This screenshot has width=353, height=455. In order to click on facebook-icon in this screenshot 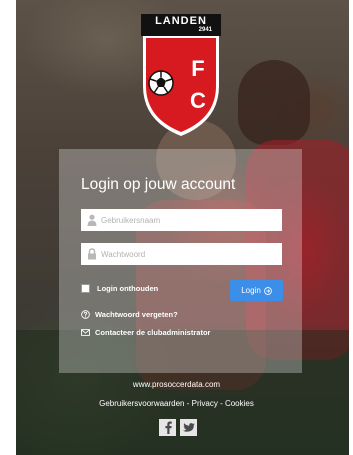, I will do `click(168, 427)`.